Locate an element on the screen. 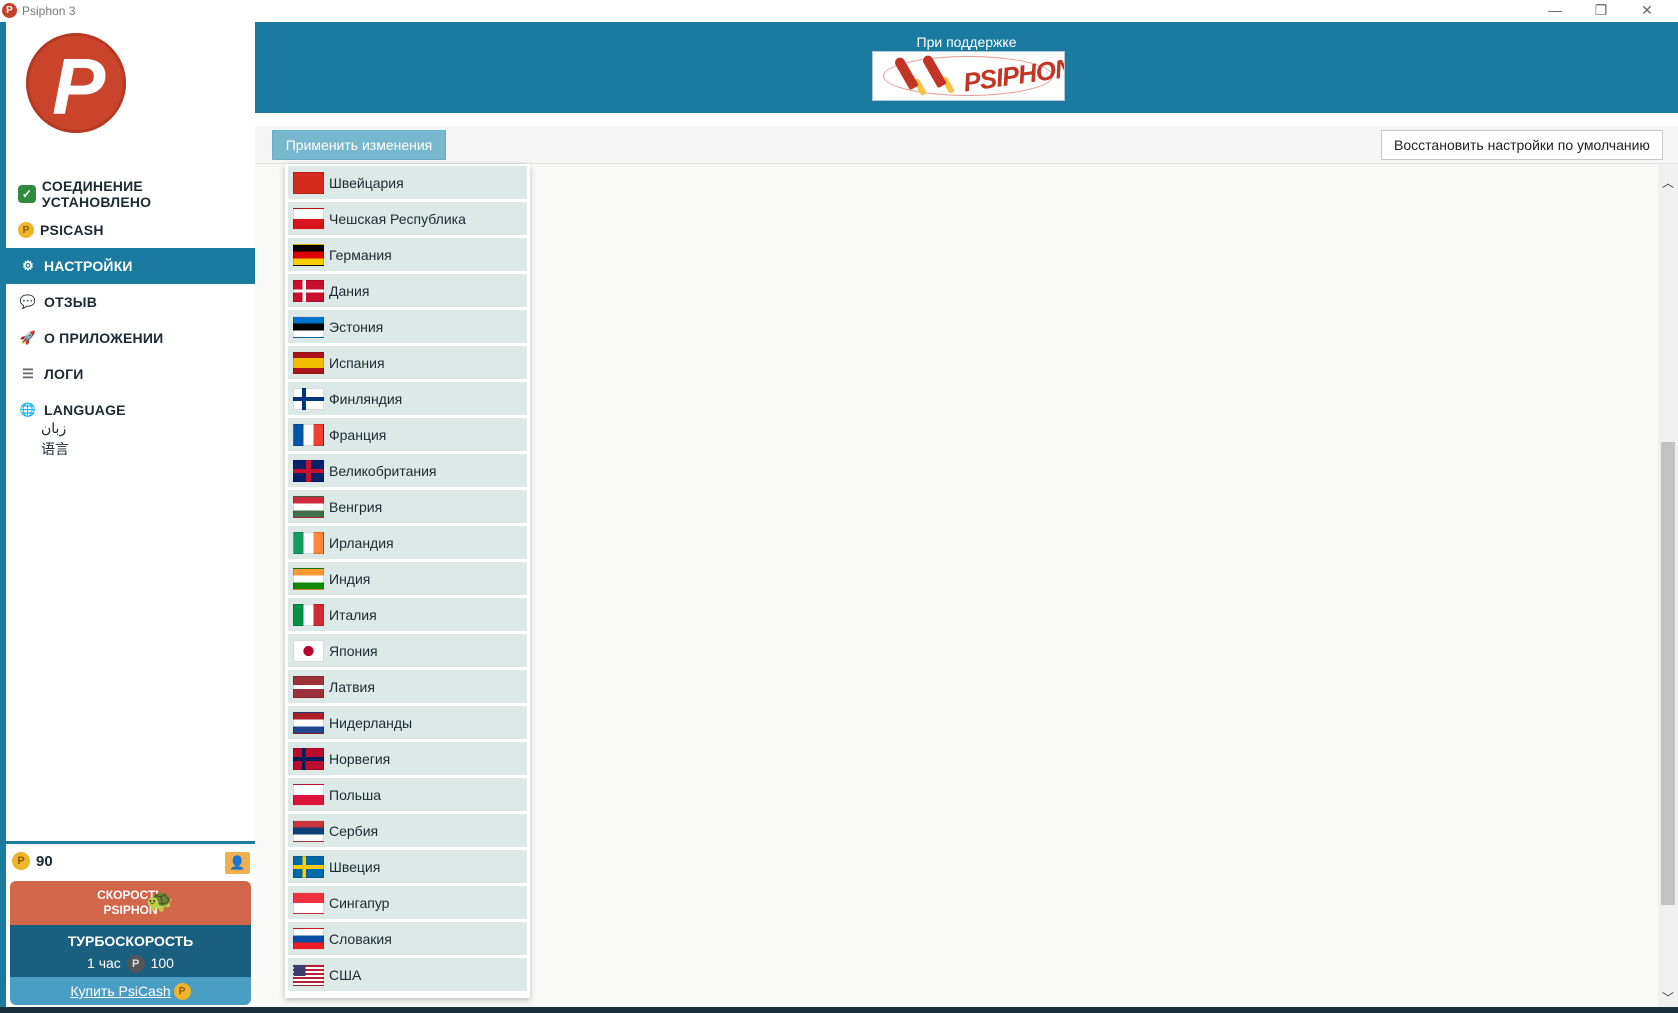  sponsor-label: При поддержке is located at coordinates (966, 42).